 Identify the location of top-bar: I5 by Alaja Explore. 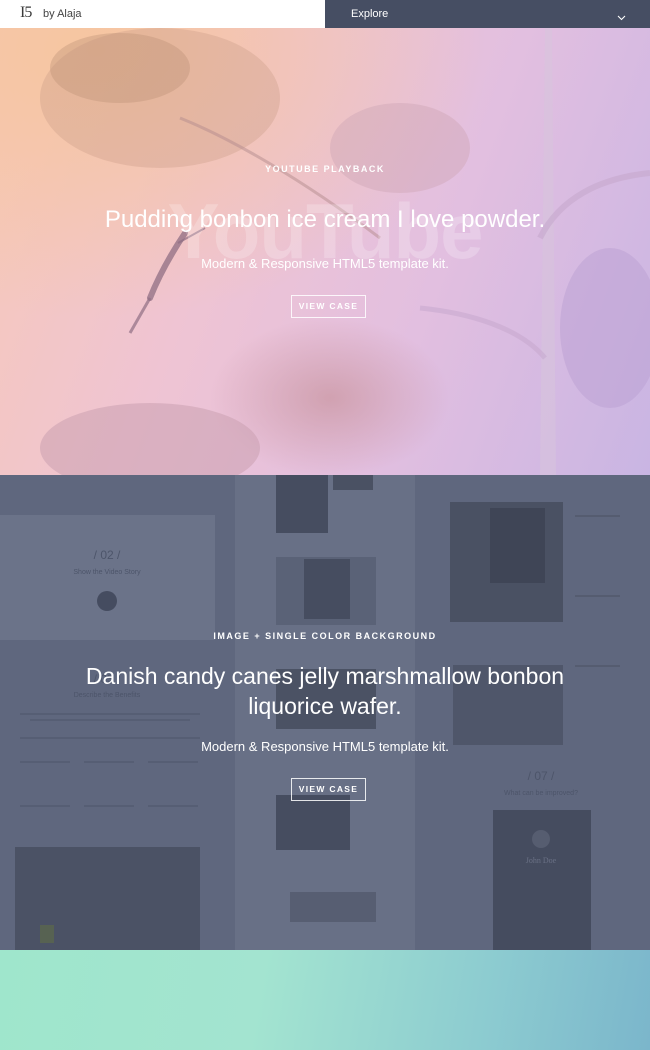
(325, 14).